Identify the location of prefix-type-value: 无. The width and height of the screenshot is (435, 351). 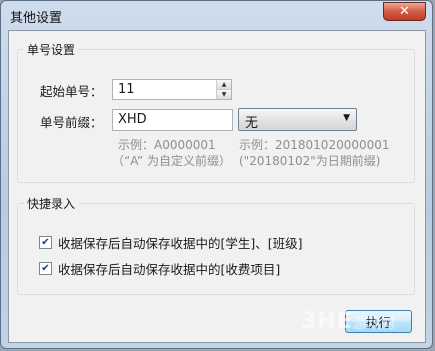
(252, 123).